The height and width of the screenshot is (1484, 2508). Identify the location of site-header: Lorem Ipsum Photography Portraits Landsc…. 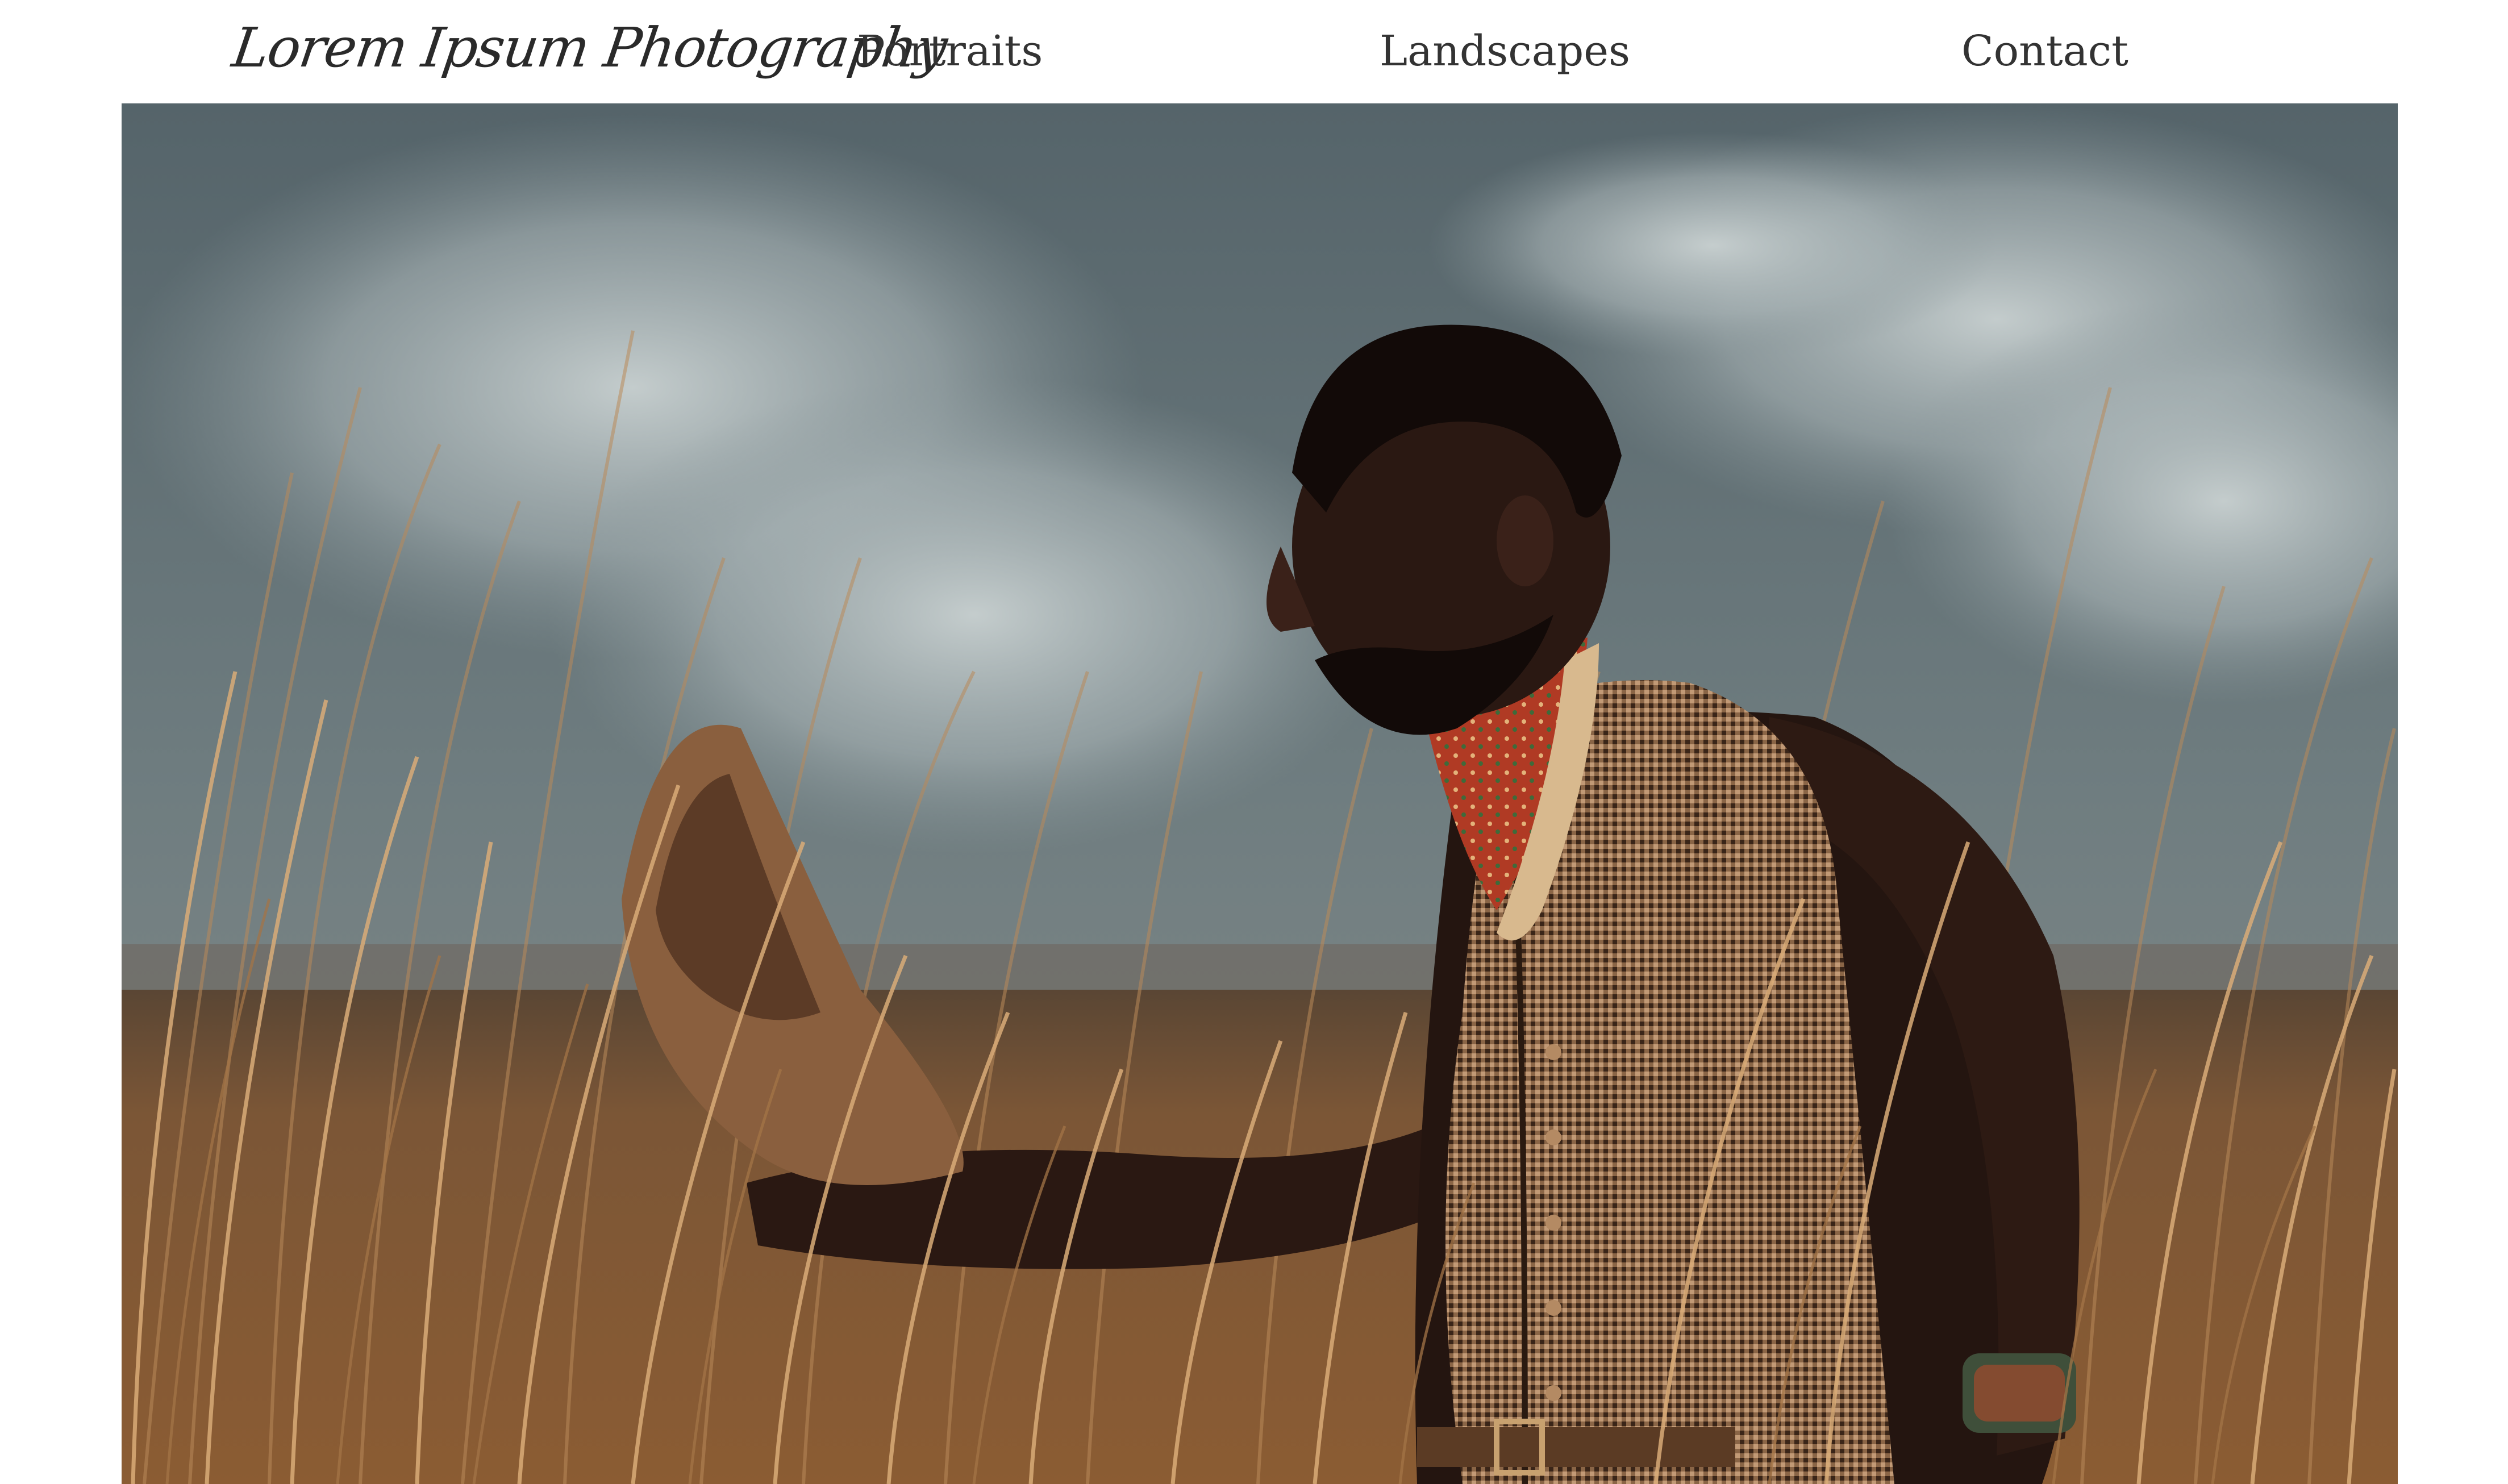
(1254, 51).